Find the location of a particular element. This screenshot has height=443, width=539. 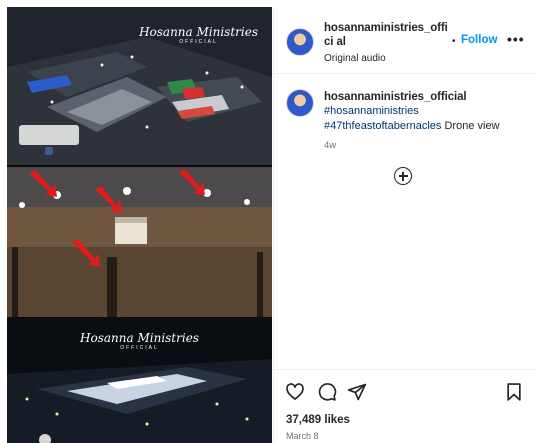

post-age: 4w is located at coordinates (330, 145).